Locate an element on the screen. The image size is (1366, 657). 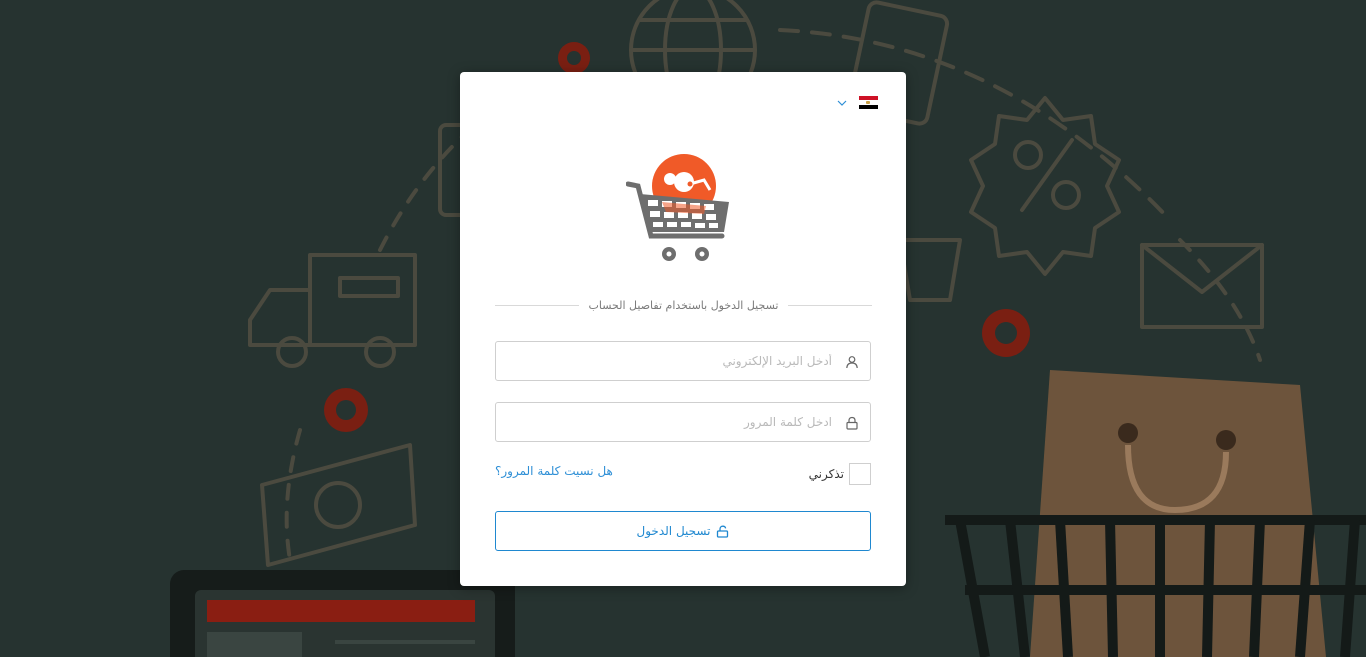
forgot-password-link: هل نسيت كلمة المرور؟ is located at coordinates (554, 471).